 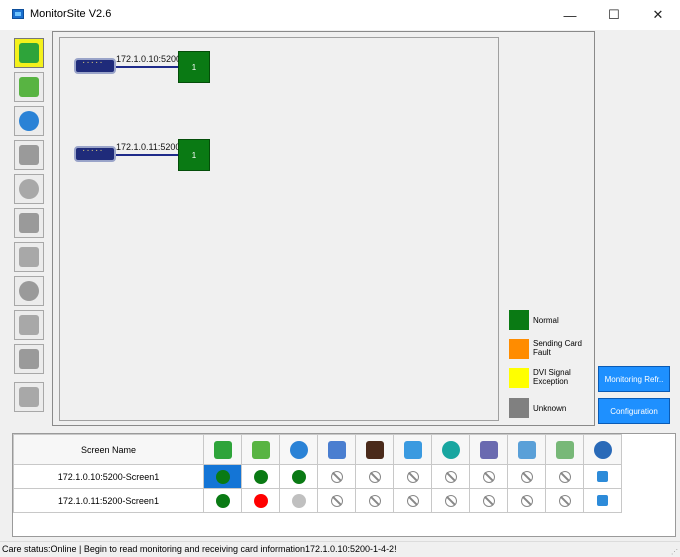 I want to click on resize-grip-icon: ⋰, so click(x=674, y=552).